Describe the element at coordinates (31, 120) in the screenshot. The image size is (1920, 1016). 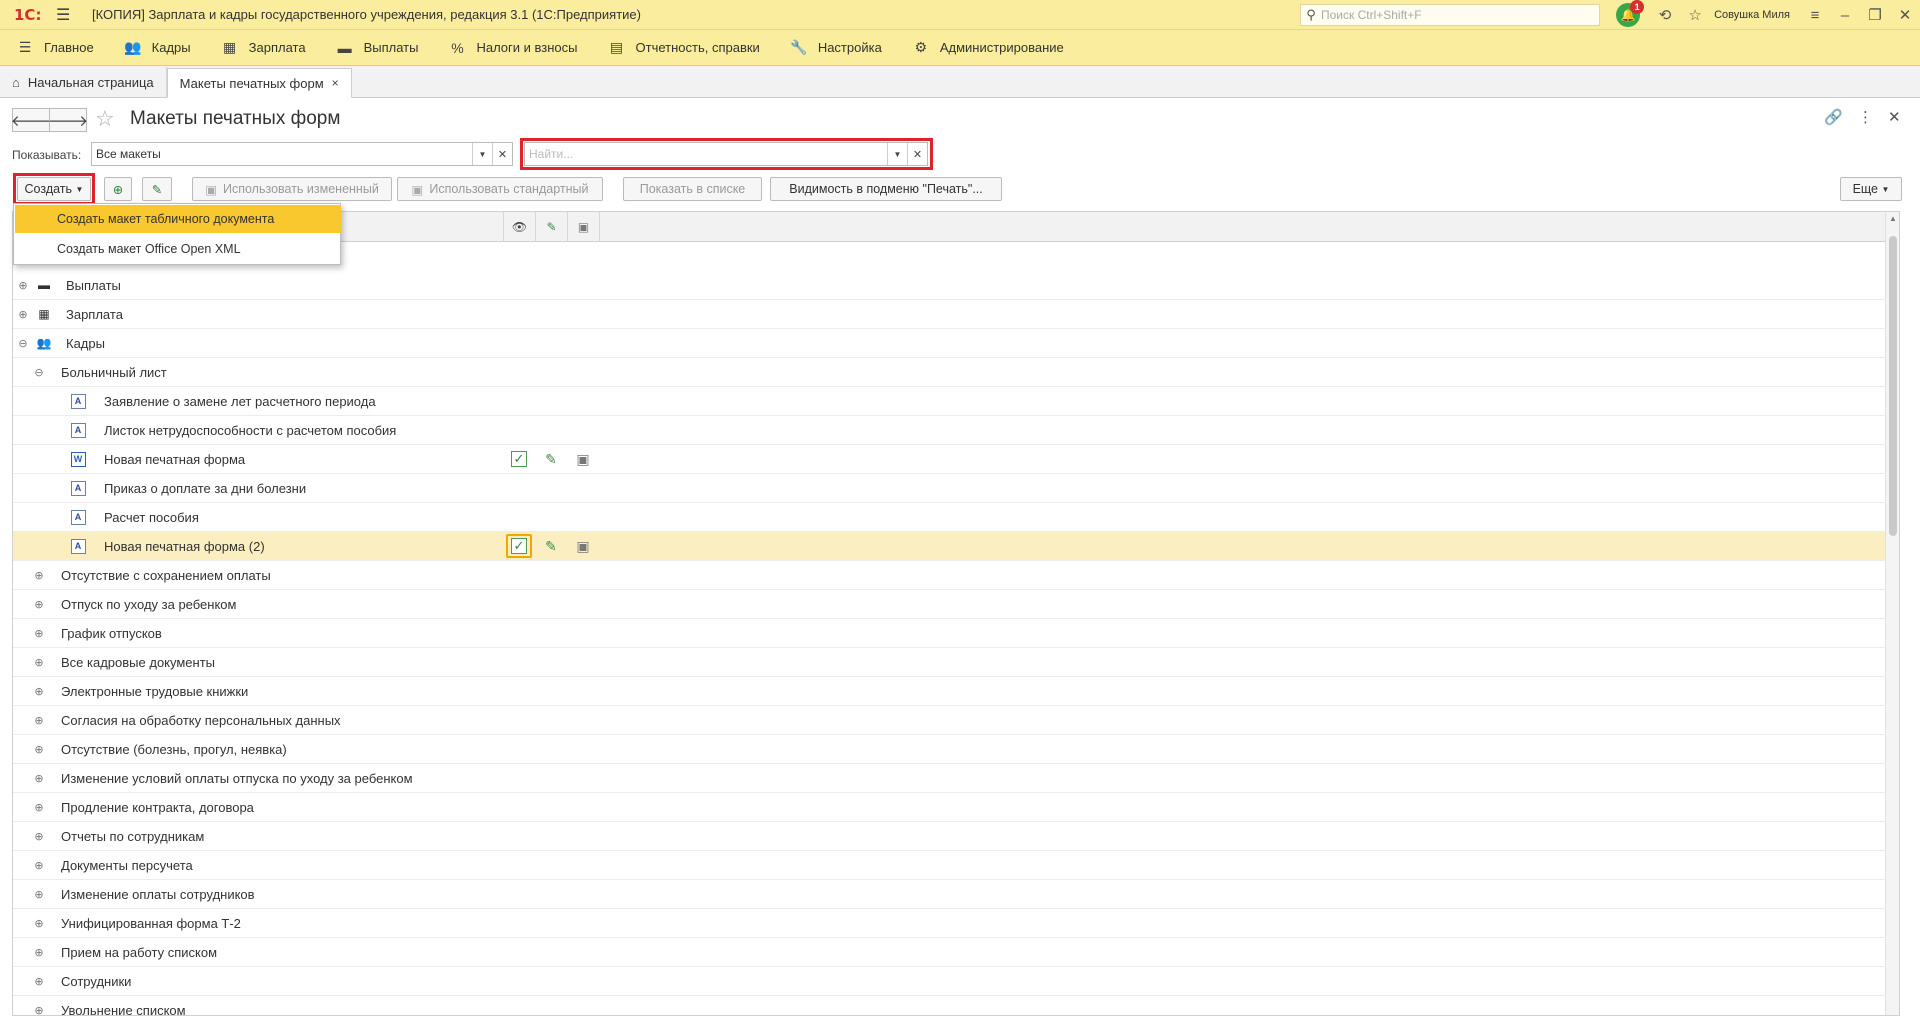
I see `back-button: 🡐` at that location.